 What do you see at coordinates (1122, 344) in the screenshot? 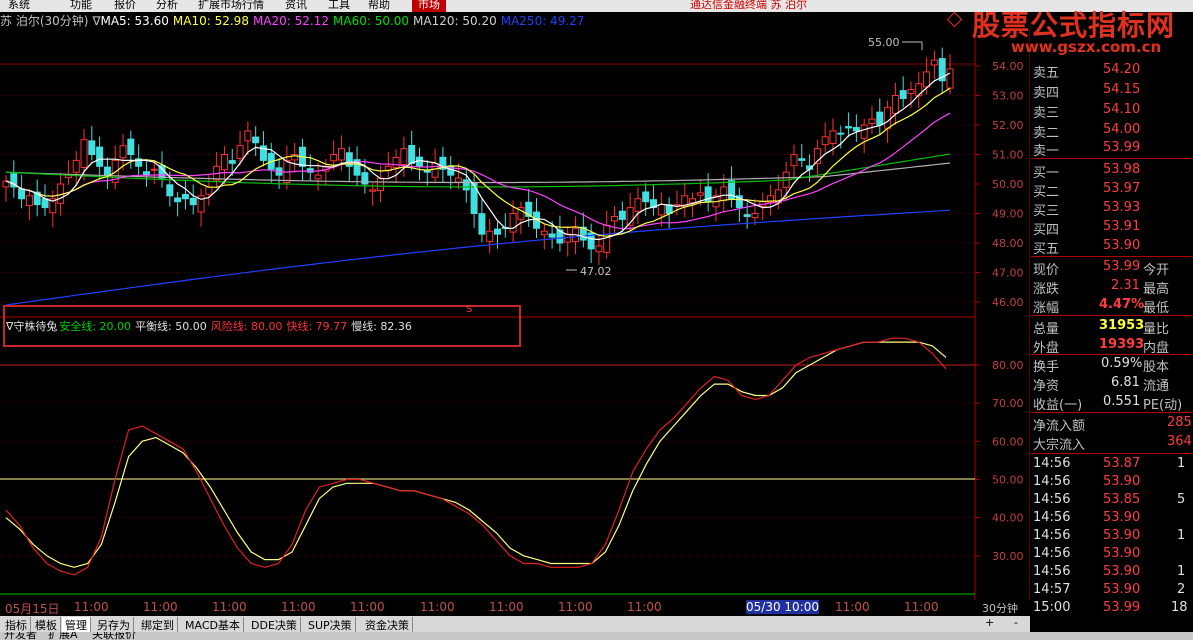
I see `stat-value: 19393` at bounding box center [1122, 344].